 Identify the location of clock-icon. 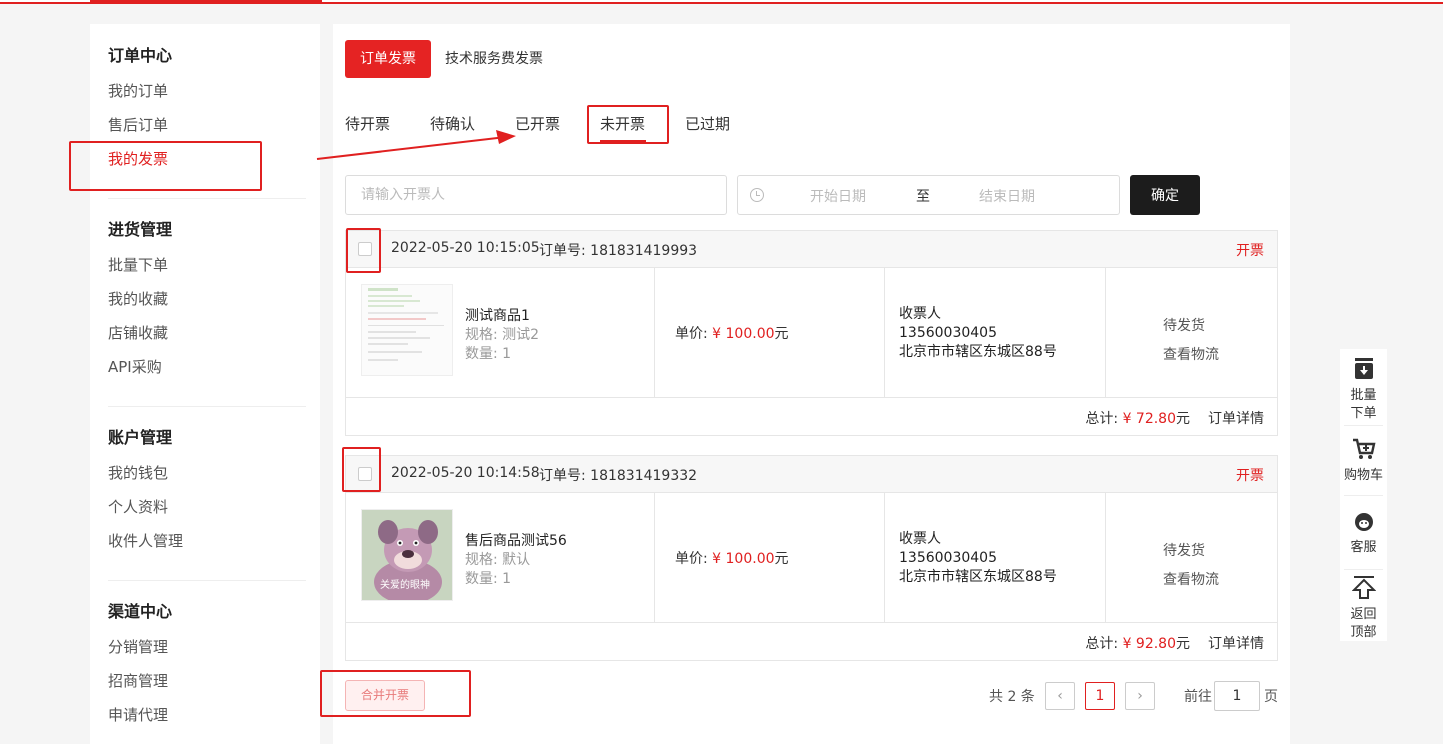
(757, 195).